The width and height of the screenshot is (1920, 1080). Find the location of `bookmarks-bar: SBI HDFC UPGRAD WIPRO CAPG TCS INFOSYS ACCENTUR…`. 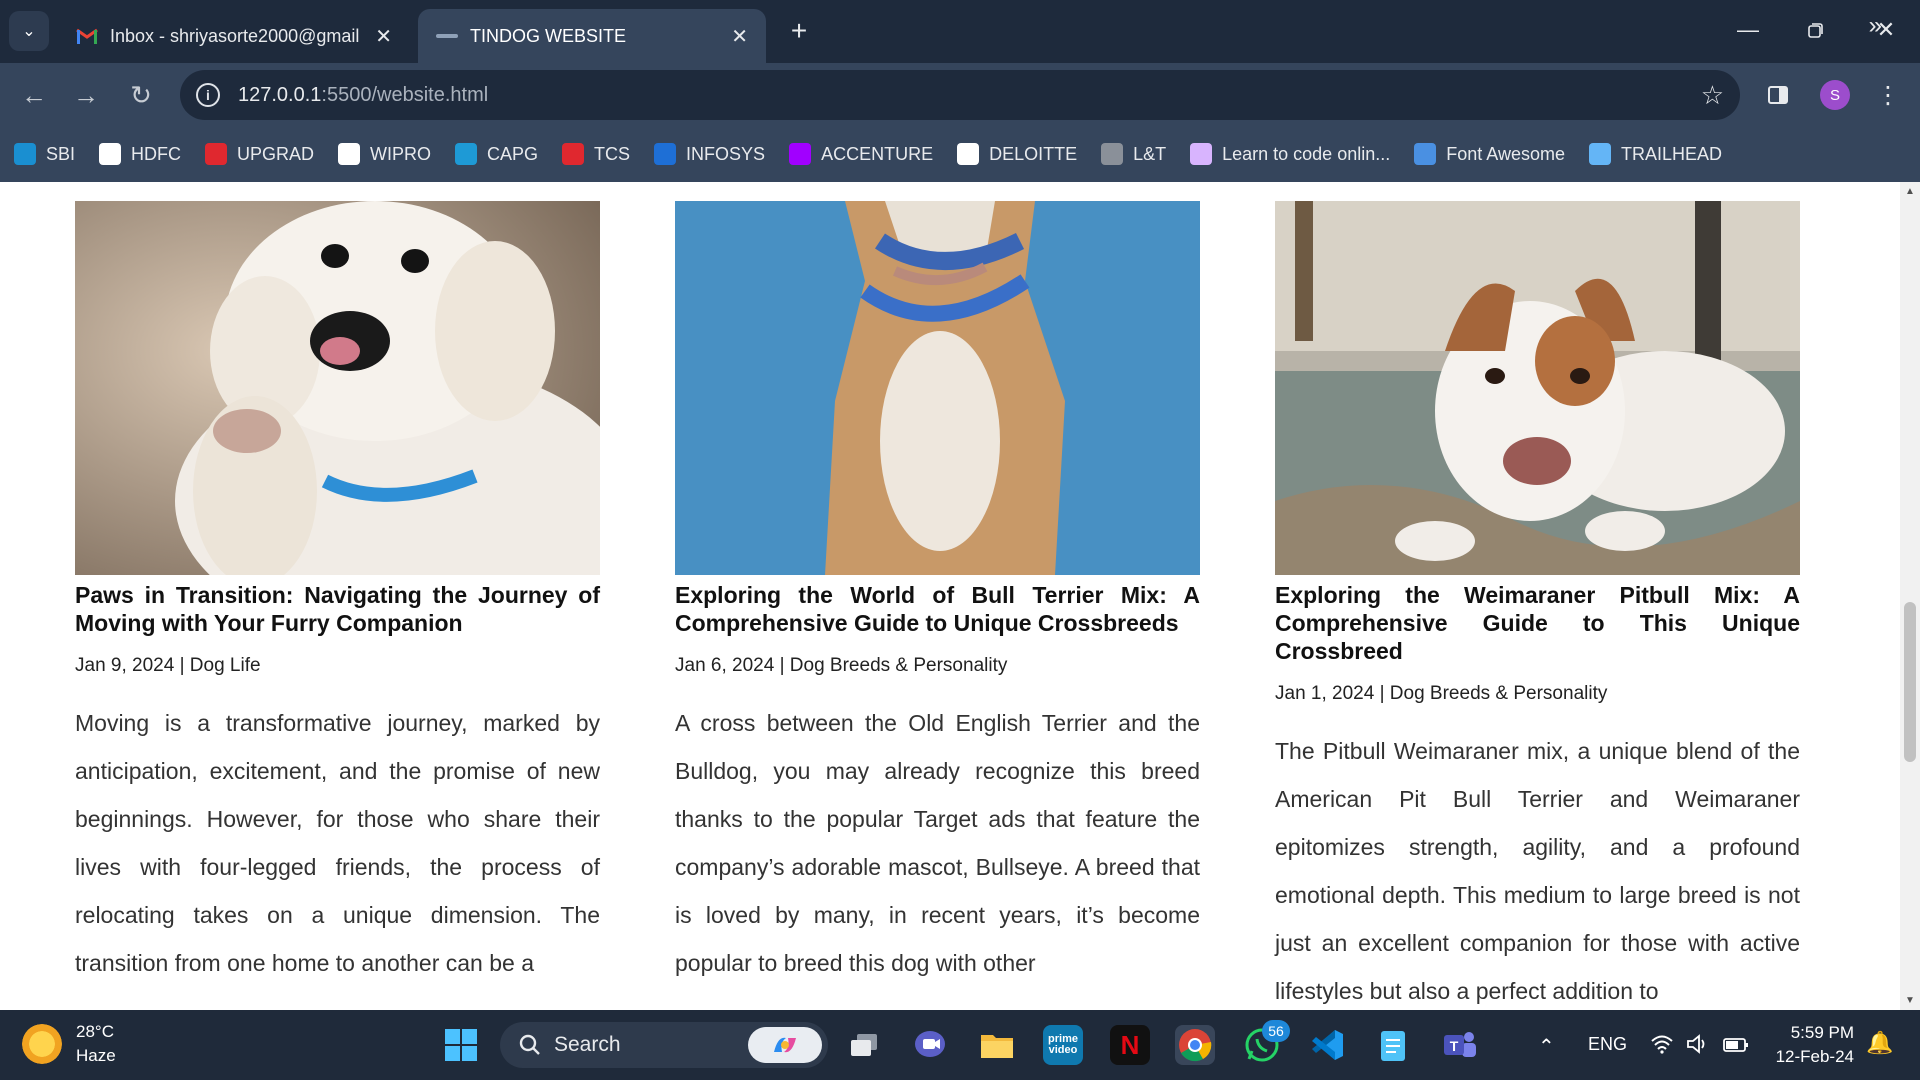

bookmarks-bar: SBI HDFC UPGRAD WIPRO CAPG TCS INFOSYS ACCENTUR… is located at coordinates (960, 154).